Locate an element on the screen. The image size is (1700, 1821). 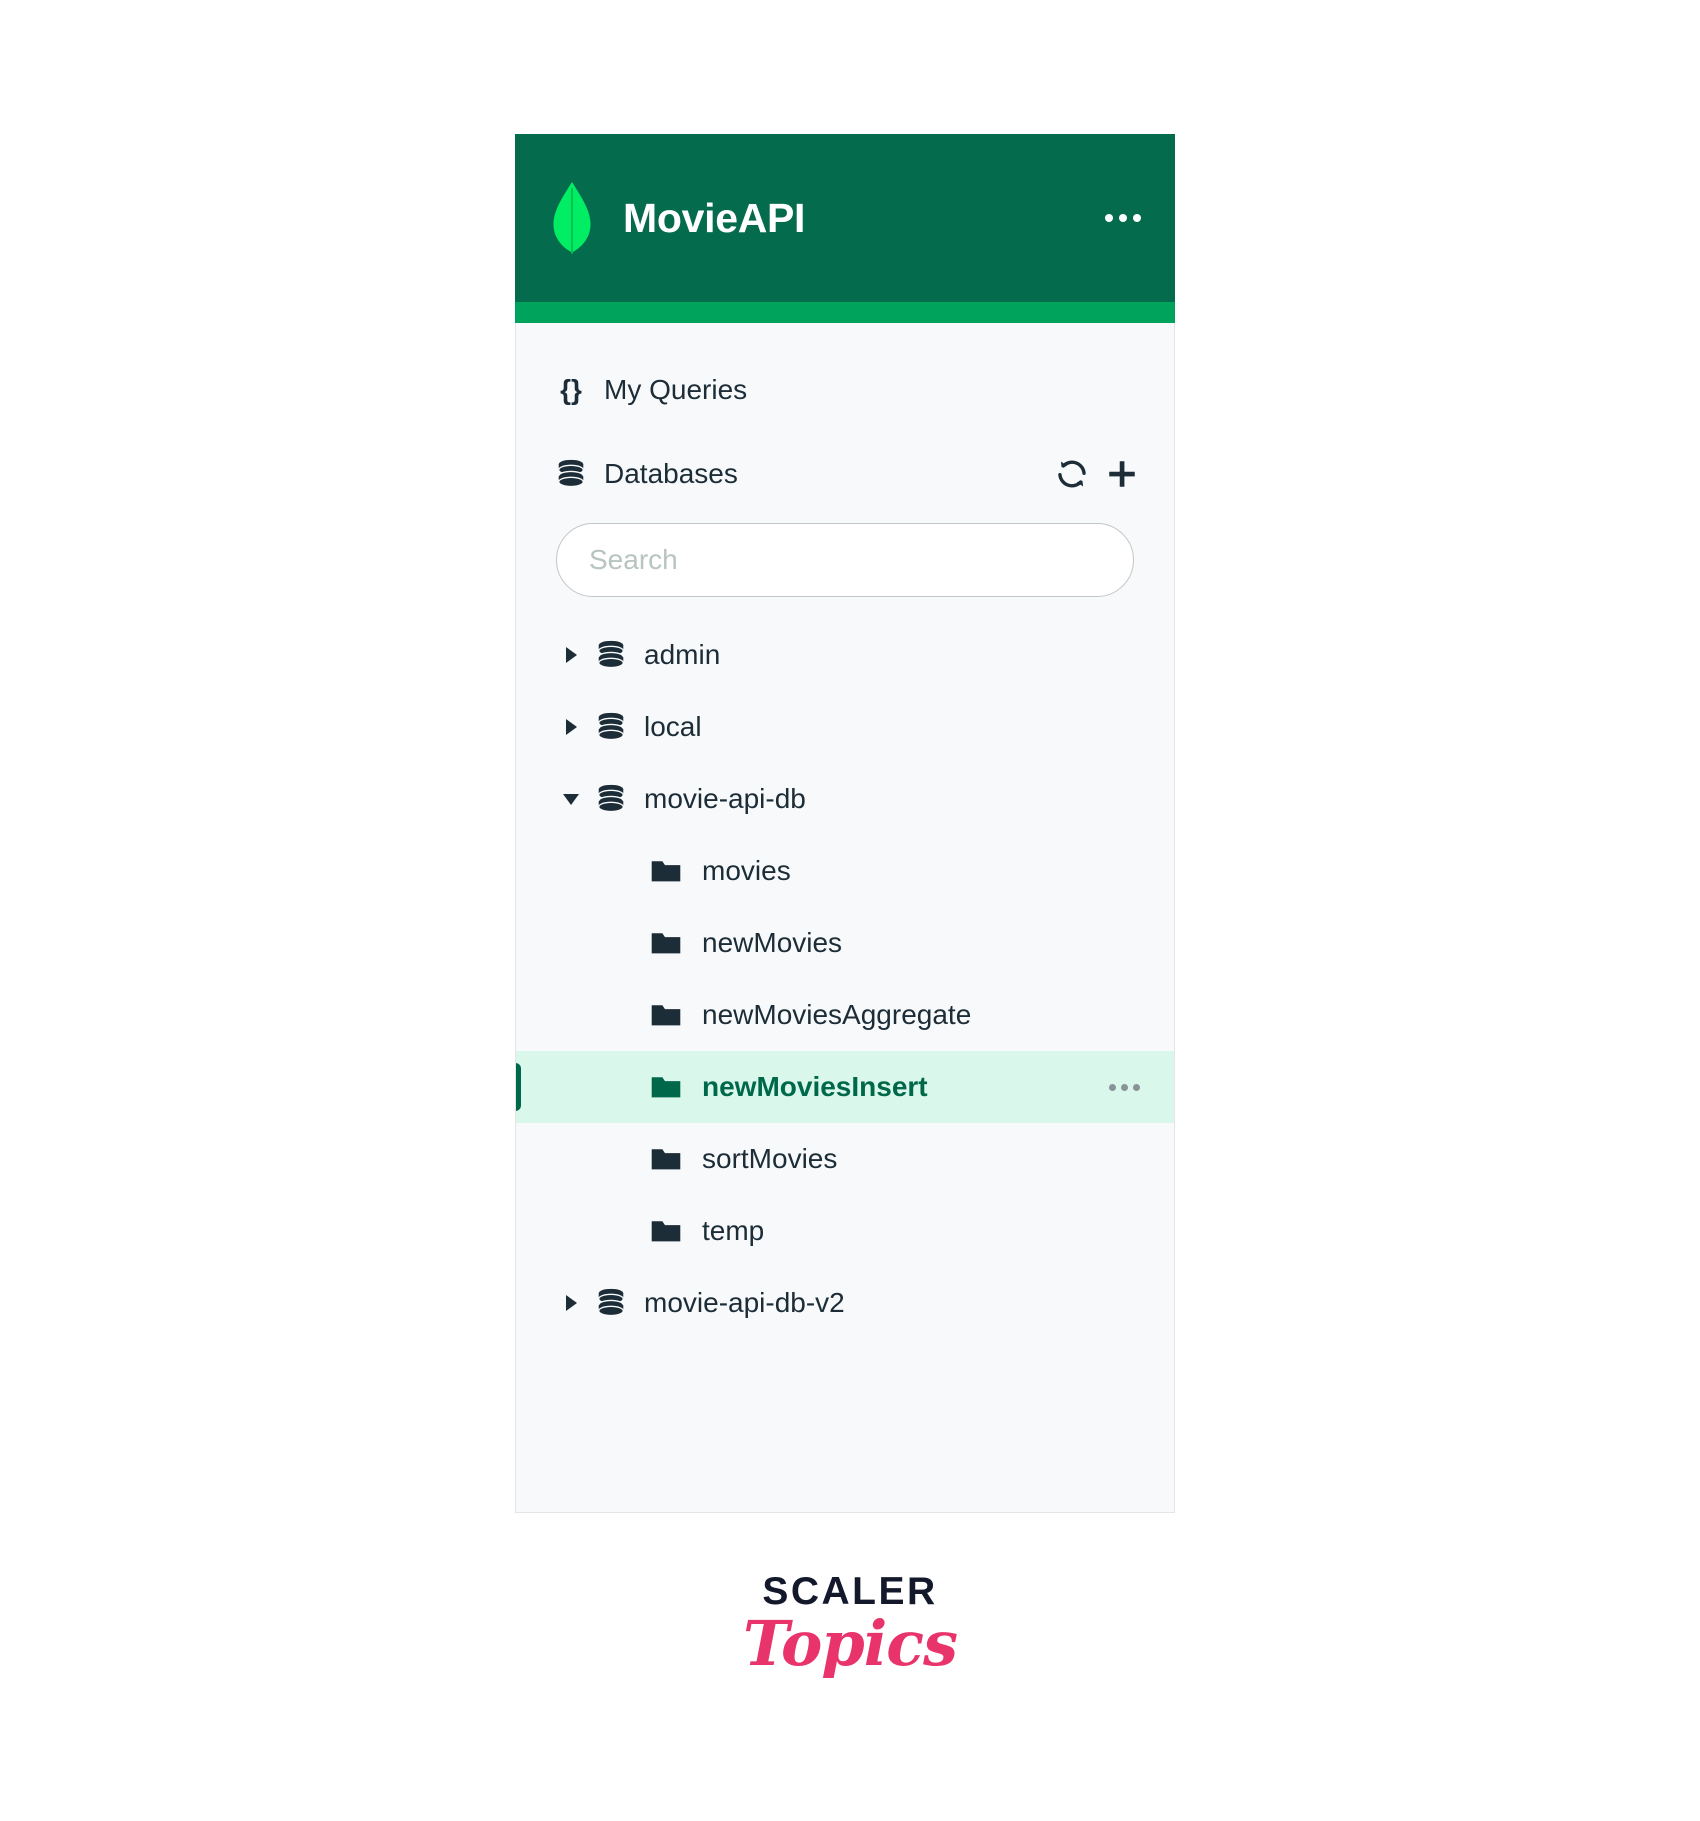
my-queries-label: My Queries is located at coordinates (676, 389).